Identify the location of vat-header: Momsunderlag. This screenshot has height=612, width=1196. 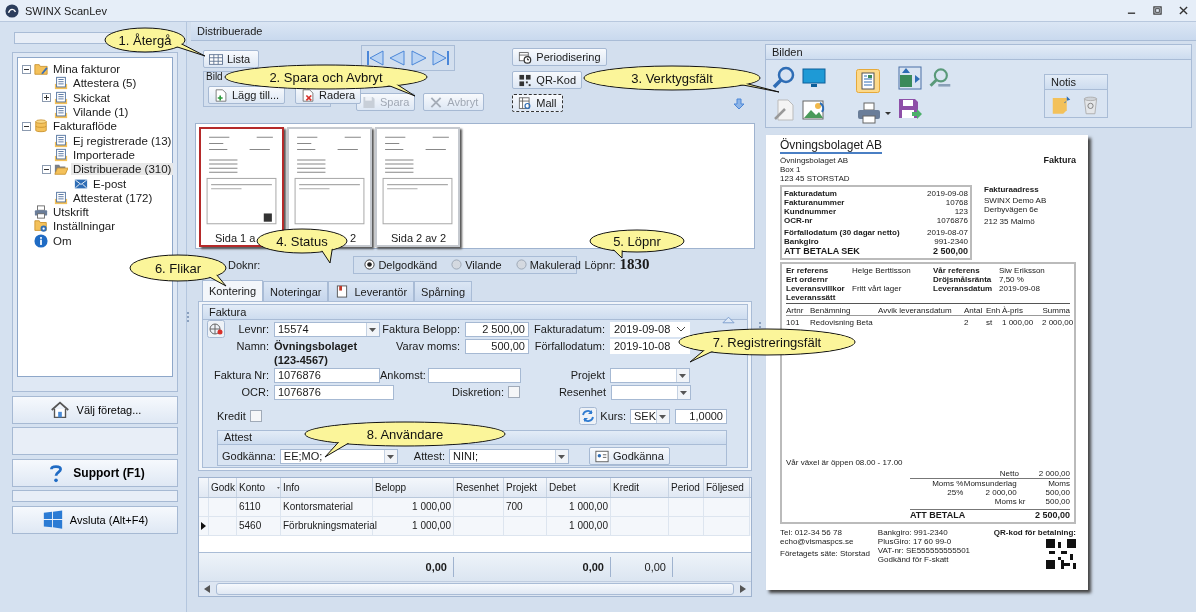
(990, 483).